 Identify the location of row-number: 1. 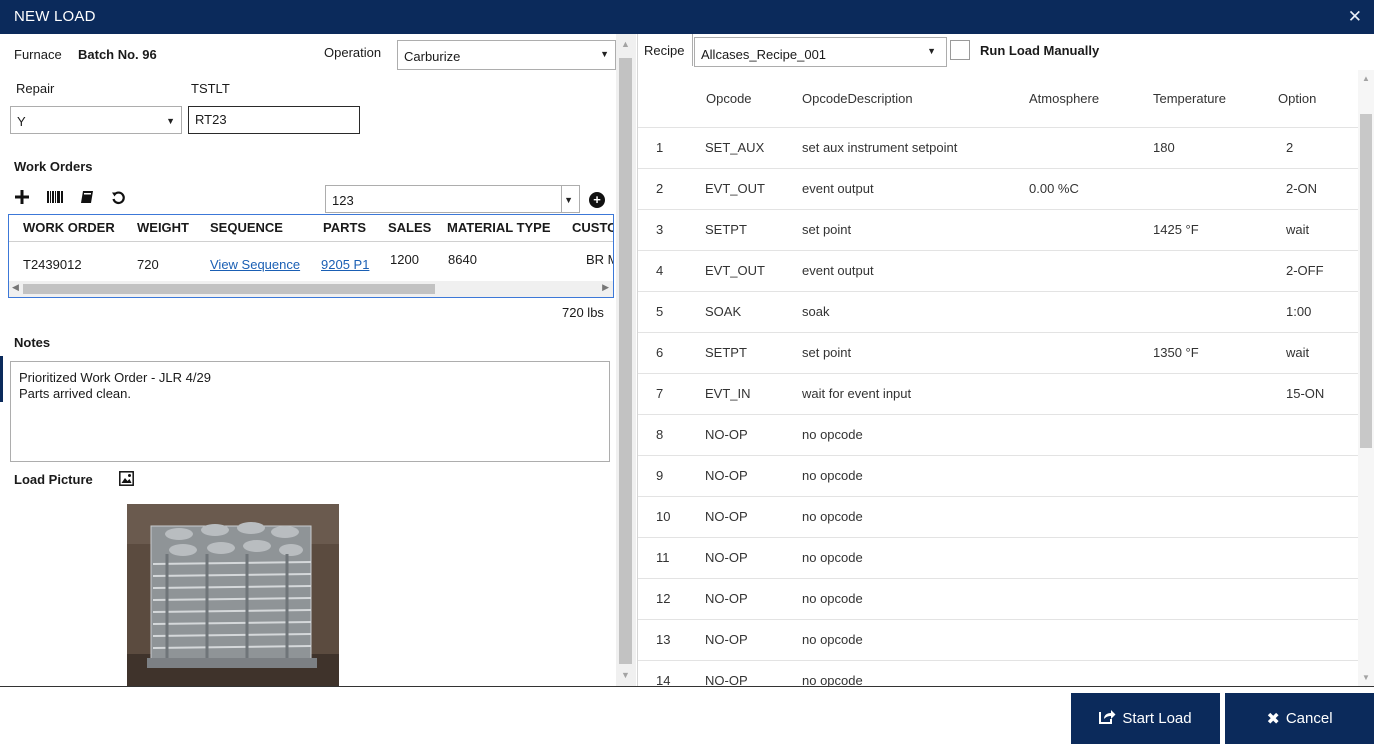
(660, 147).